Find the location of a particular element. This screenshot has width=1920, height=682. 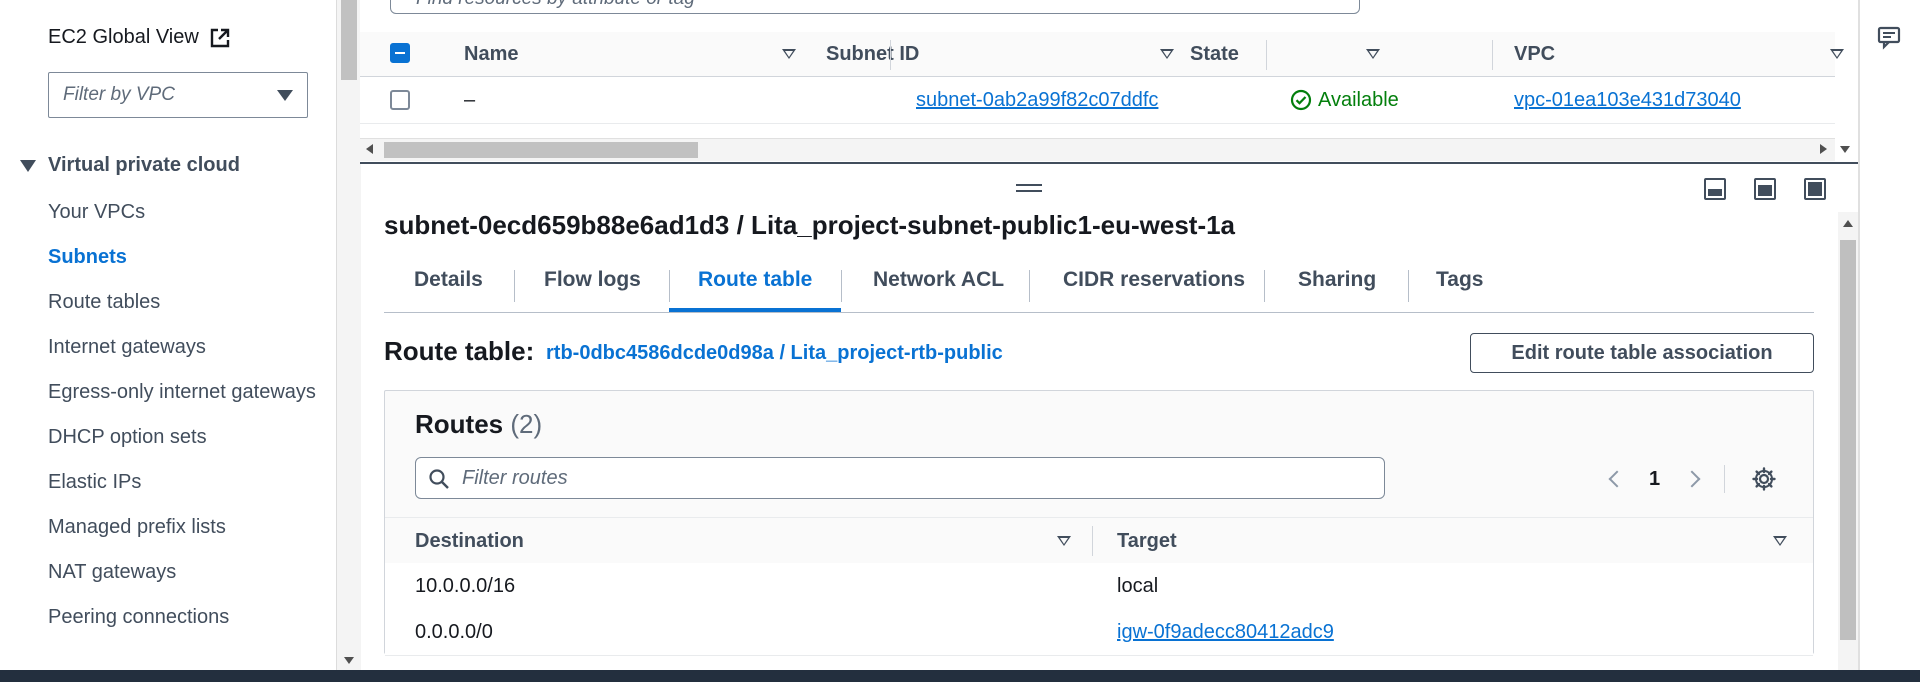

route-destination: 10.0.0.0/16 is located at coordinates (465, 586).